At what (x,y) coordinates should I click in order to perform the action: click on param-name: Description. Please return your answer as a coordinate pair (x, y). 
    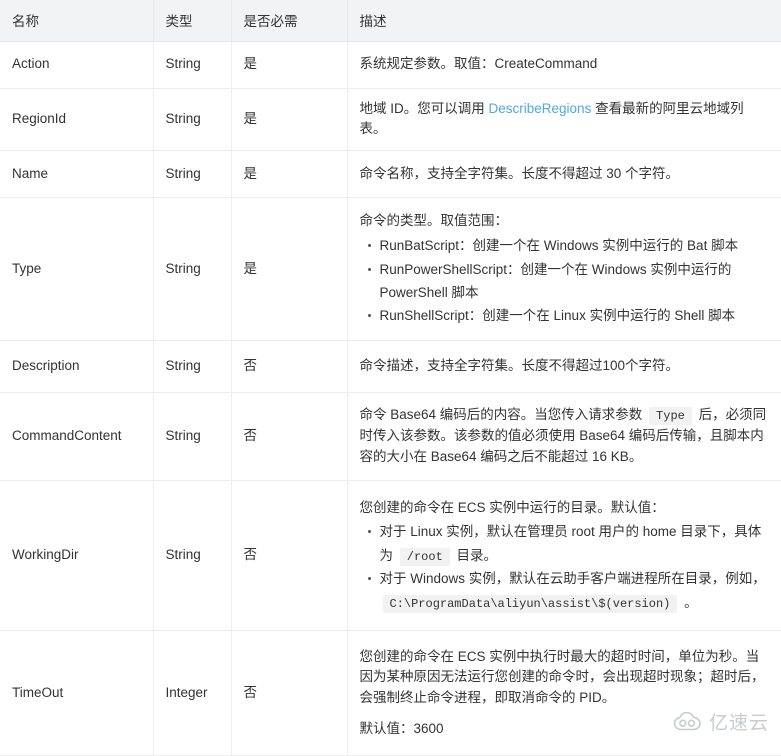
    Looking at the image, I should click on (76, 367).